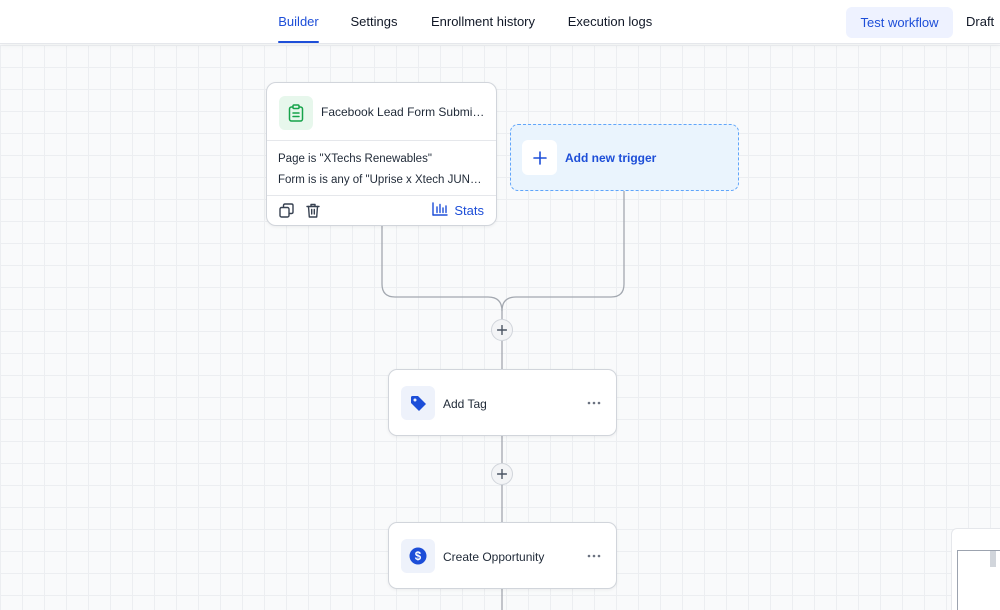 This screenshot has width=1000, height=610. What do you see at coordinates (404, 112) in the screenshot?
I see `trigger-title: Facebook Lead Form Submitted` at bounding box center [404, 112].